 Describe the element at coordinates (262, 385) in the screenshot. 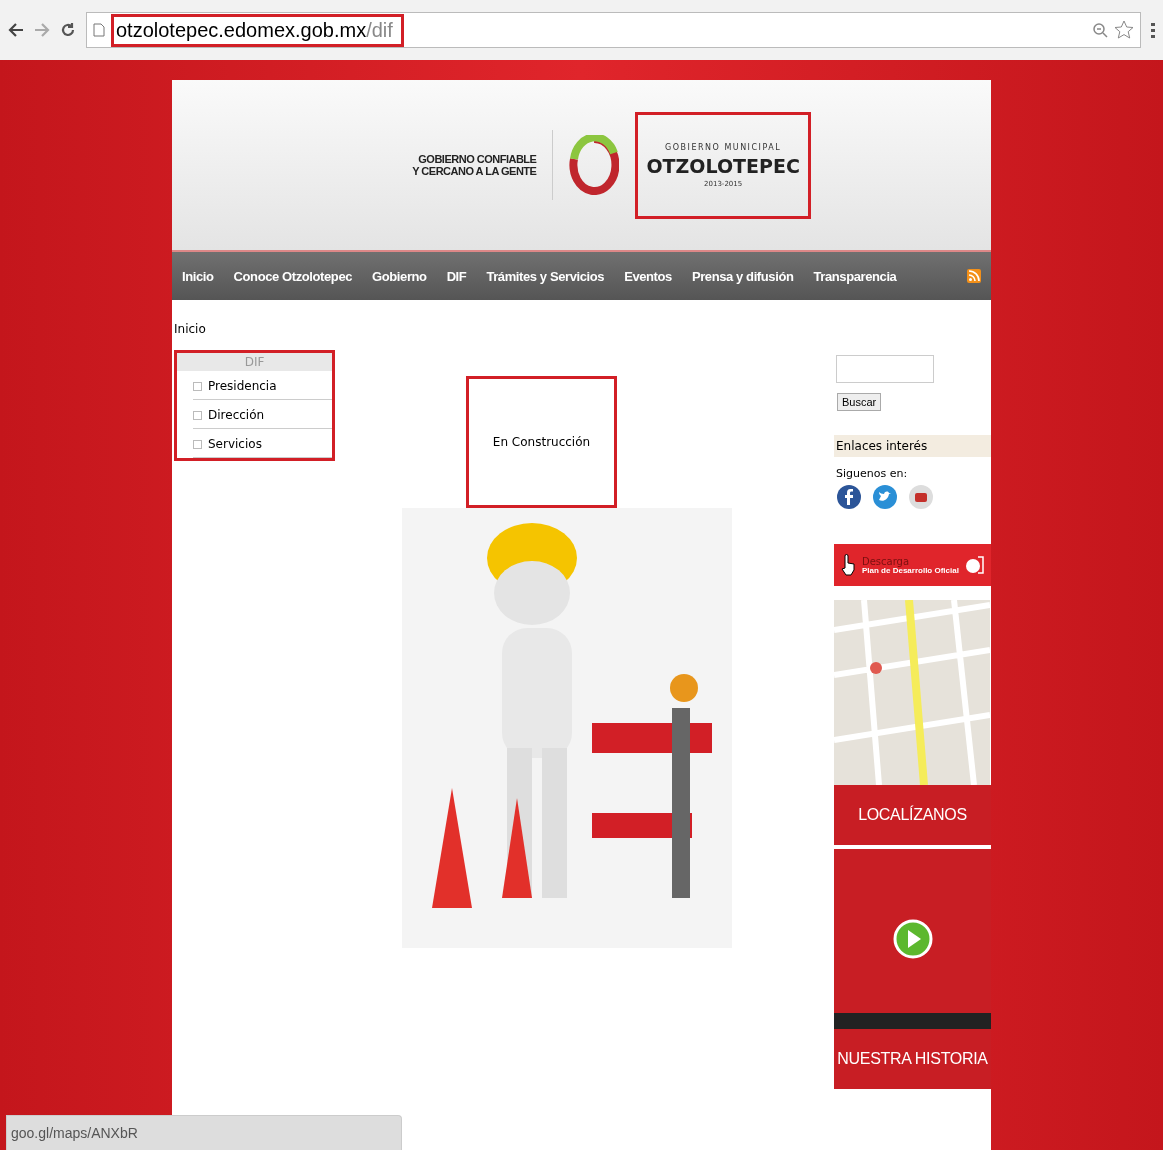

I see `sidebar-item: Presidencia` at that location.